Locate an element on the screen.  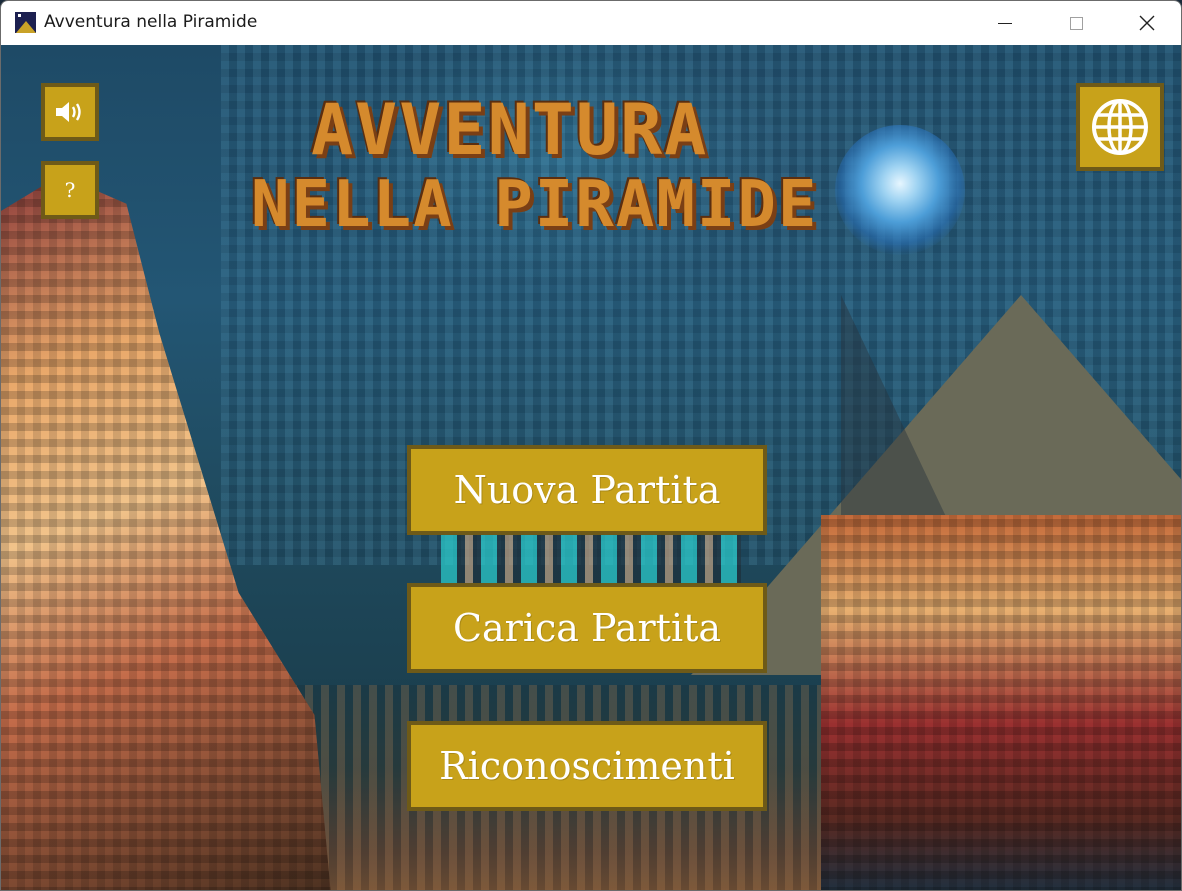
game-title-logo: AVVENTURA NELLA PIRAMIDE is located at coordinates (611, 166).